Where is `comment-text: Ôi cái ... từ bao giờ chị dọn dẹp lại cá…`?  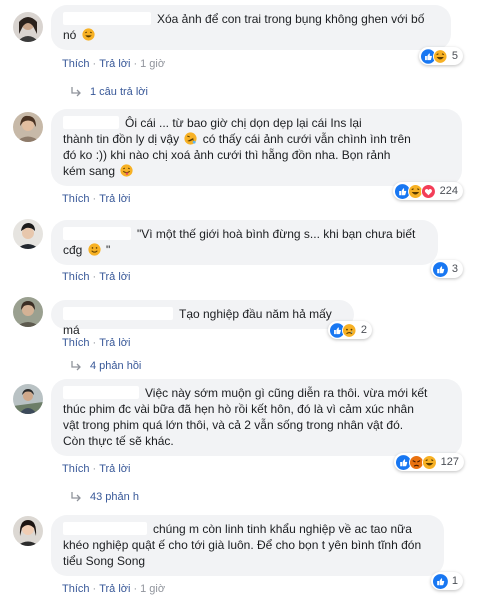
comment-text: Ôi cái ... từ bao giờ chị dọn dẹp lại cá… is located at coordinates (243, 123).